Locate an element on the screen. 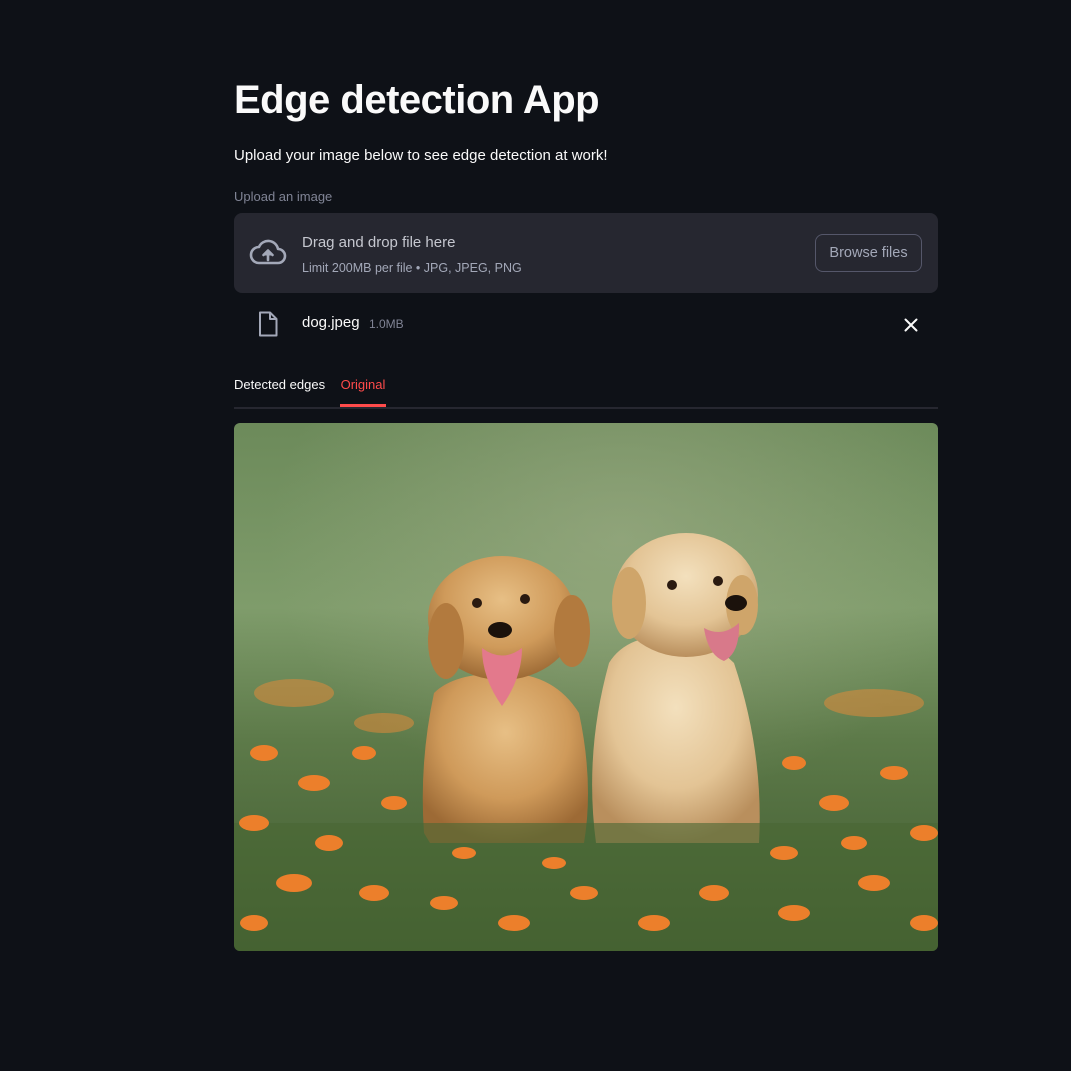  active-tab-indicator is located at coordinates (363, 405).